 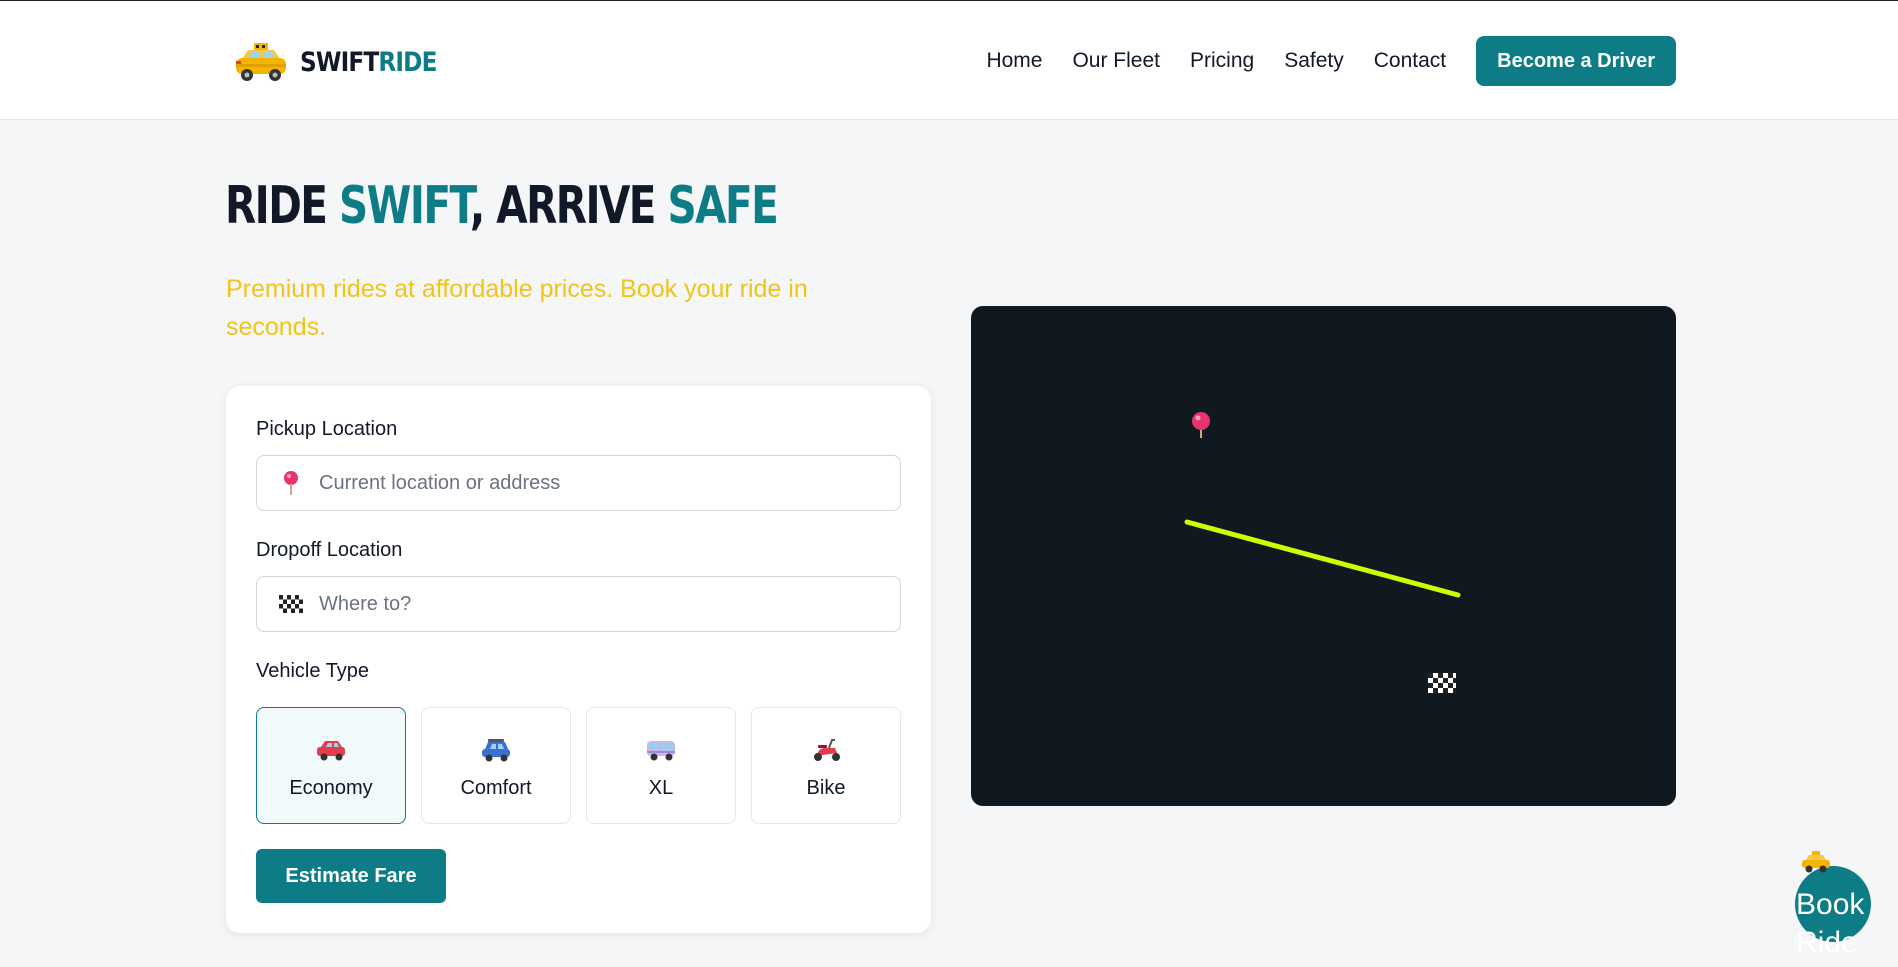 What do you see at coordinates (291, 604) in the screenshot?
I see `checkered-flag-icon` at bounding box center [291, 604].